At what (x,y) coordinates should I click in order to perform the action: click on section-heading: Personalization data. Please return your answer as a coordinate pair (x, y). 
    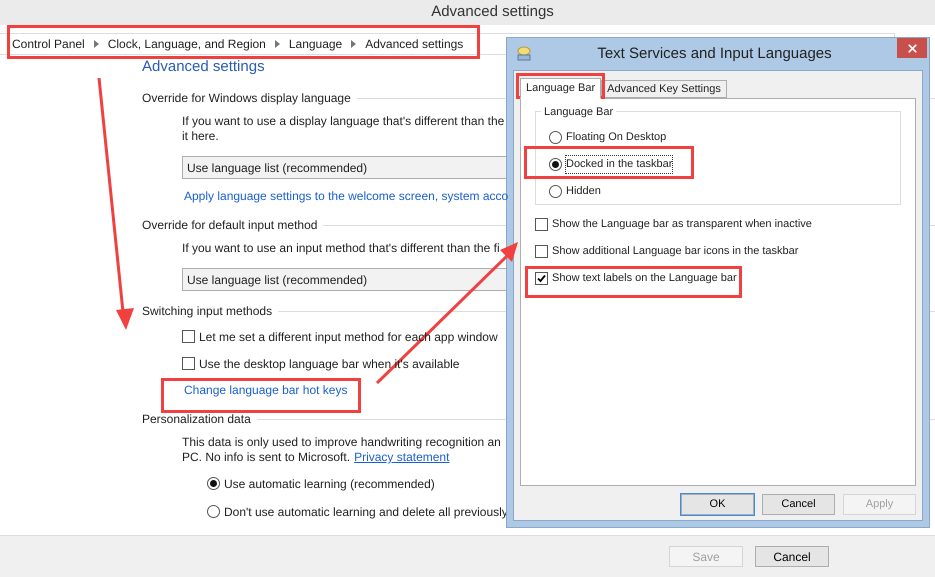
    Looking at the image, I should click on (196, 419).